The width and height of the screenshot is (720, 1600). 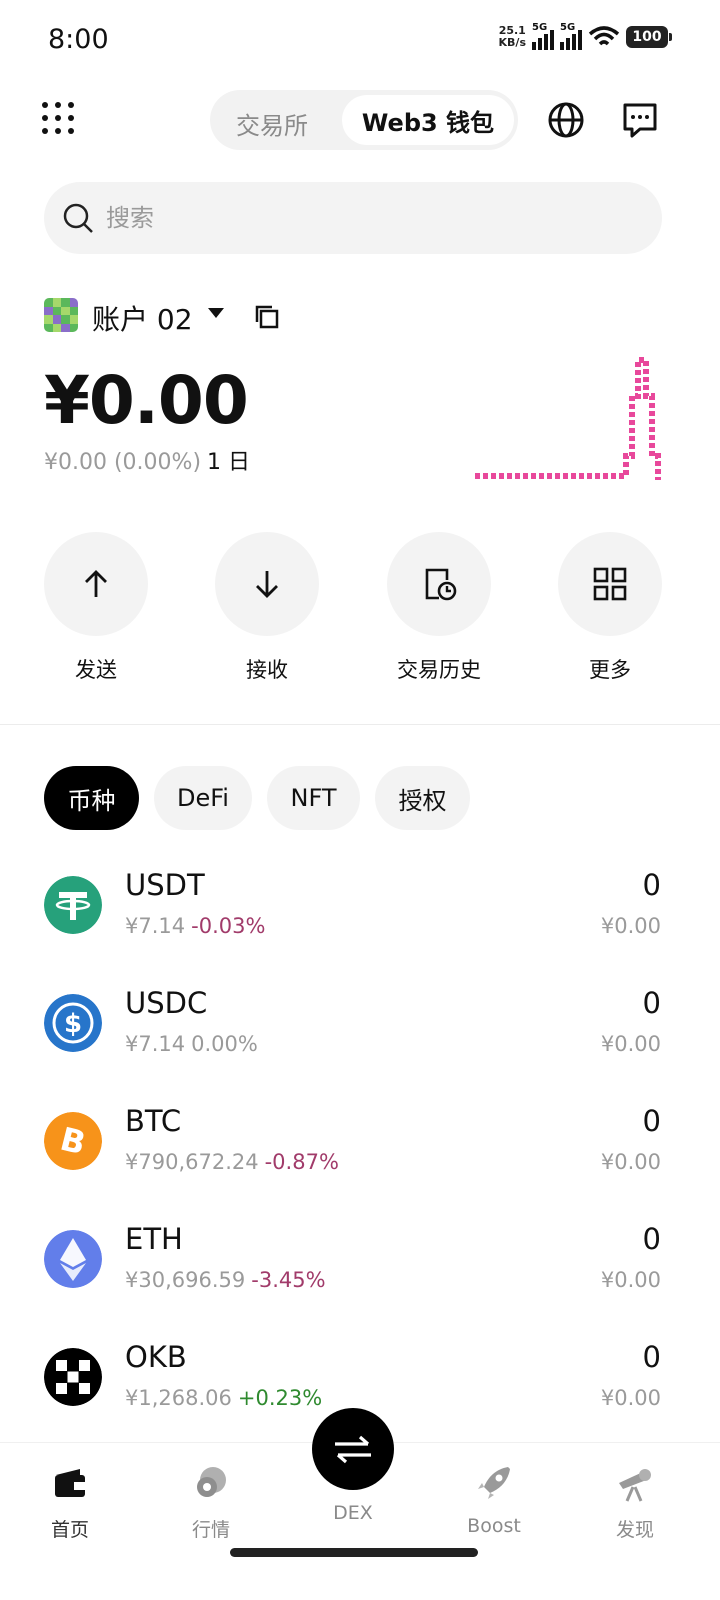 I want to click on token-row-usdc: $ USDC ¥7.14 0.00% 0 ¥0.00, so click(x=360, y=1045).